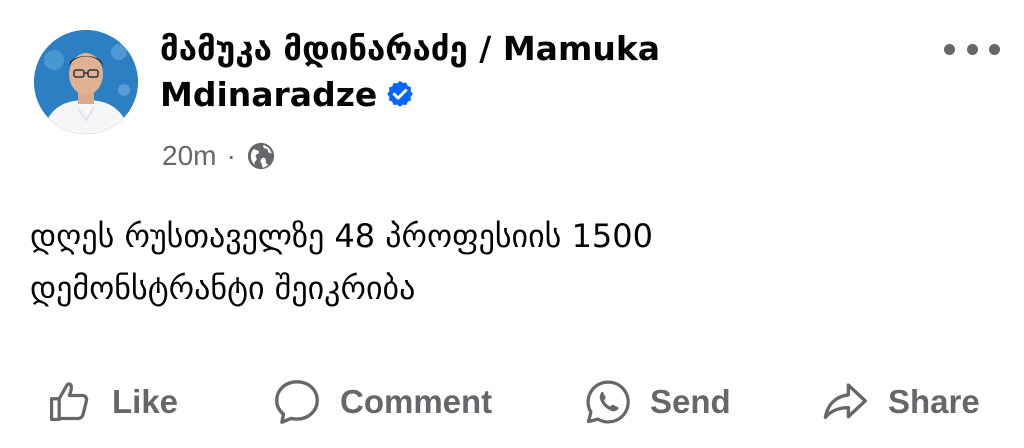 The image size is (1024, 448). I want to click on share-button: Share, so click(899, 402).